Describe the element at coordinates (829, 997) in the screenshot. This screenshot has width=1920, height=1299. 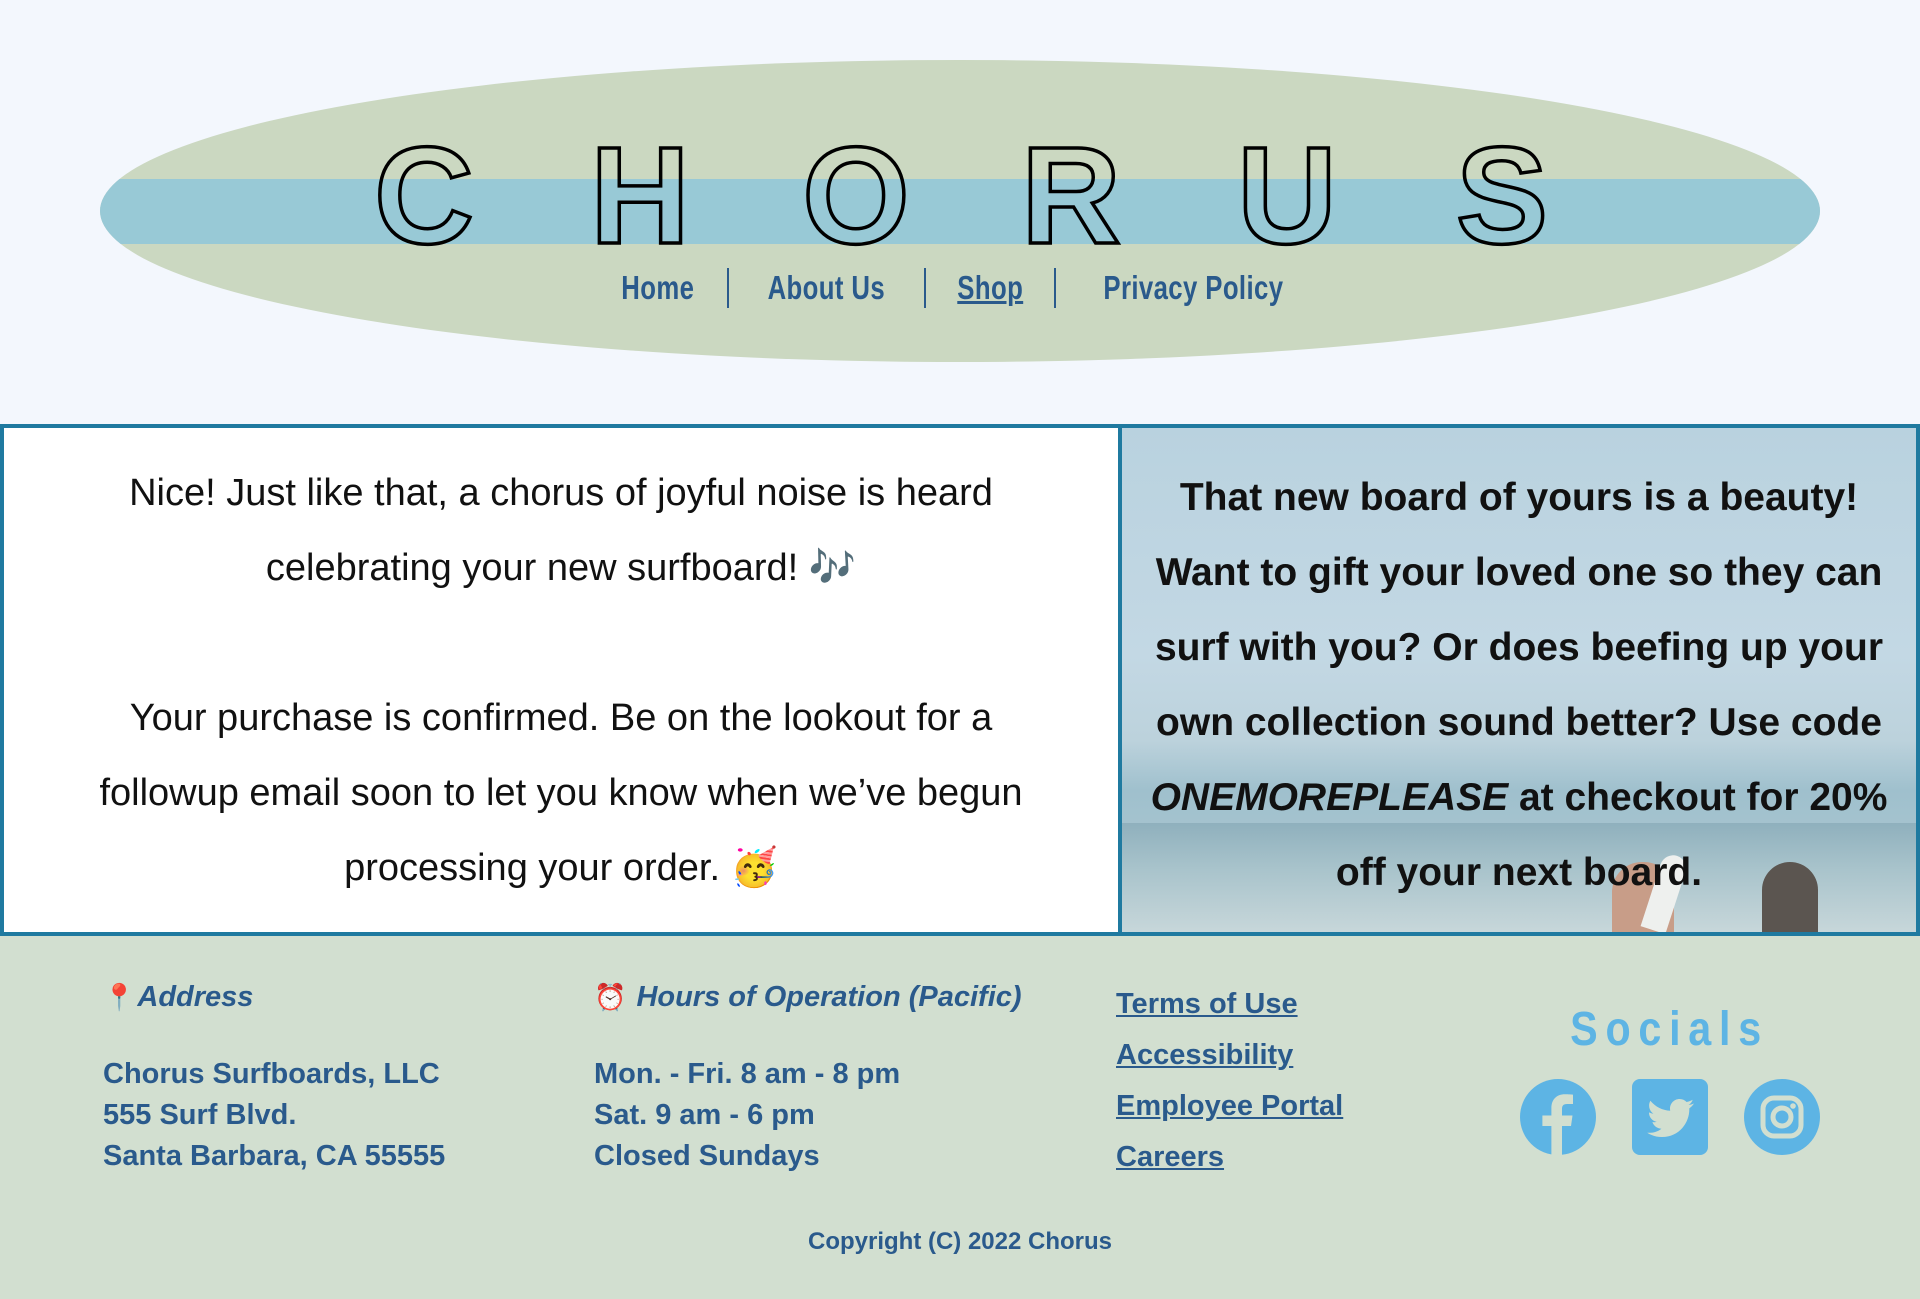
I see `hours-title: Hours of Operation (Pacific)` at that location.